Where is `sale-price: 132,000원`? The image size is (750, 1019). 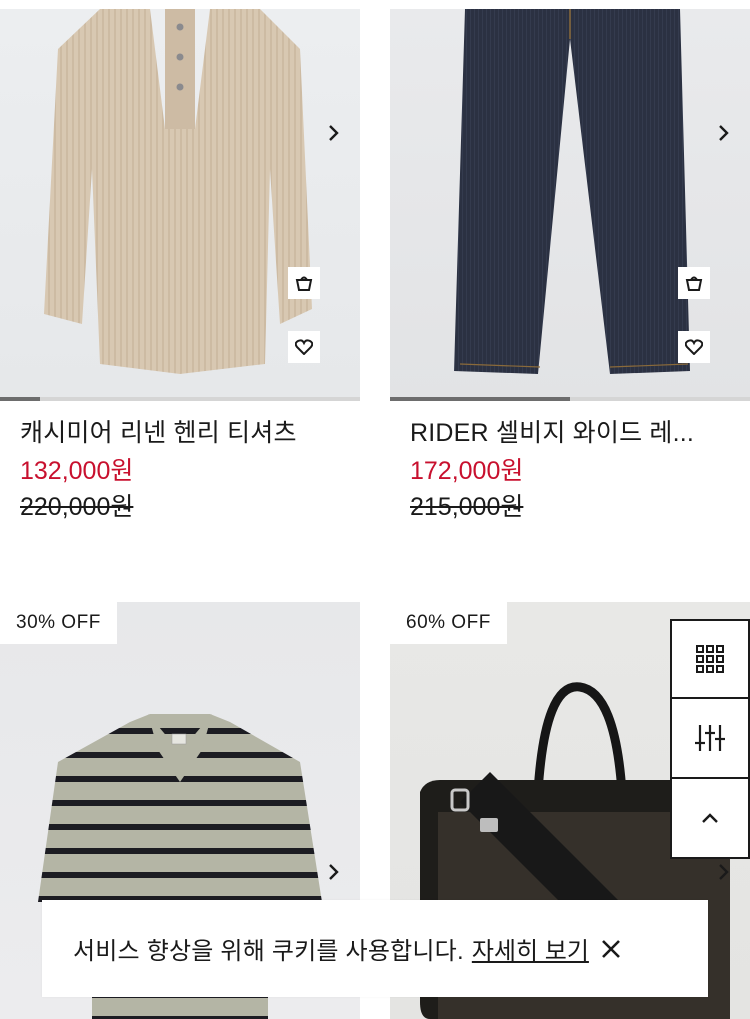
sale-price: 132,000원 is located at coordinates (77, 471).